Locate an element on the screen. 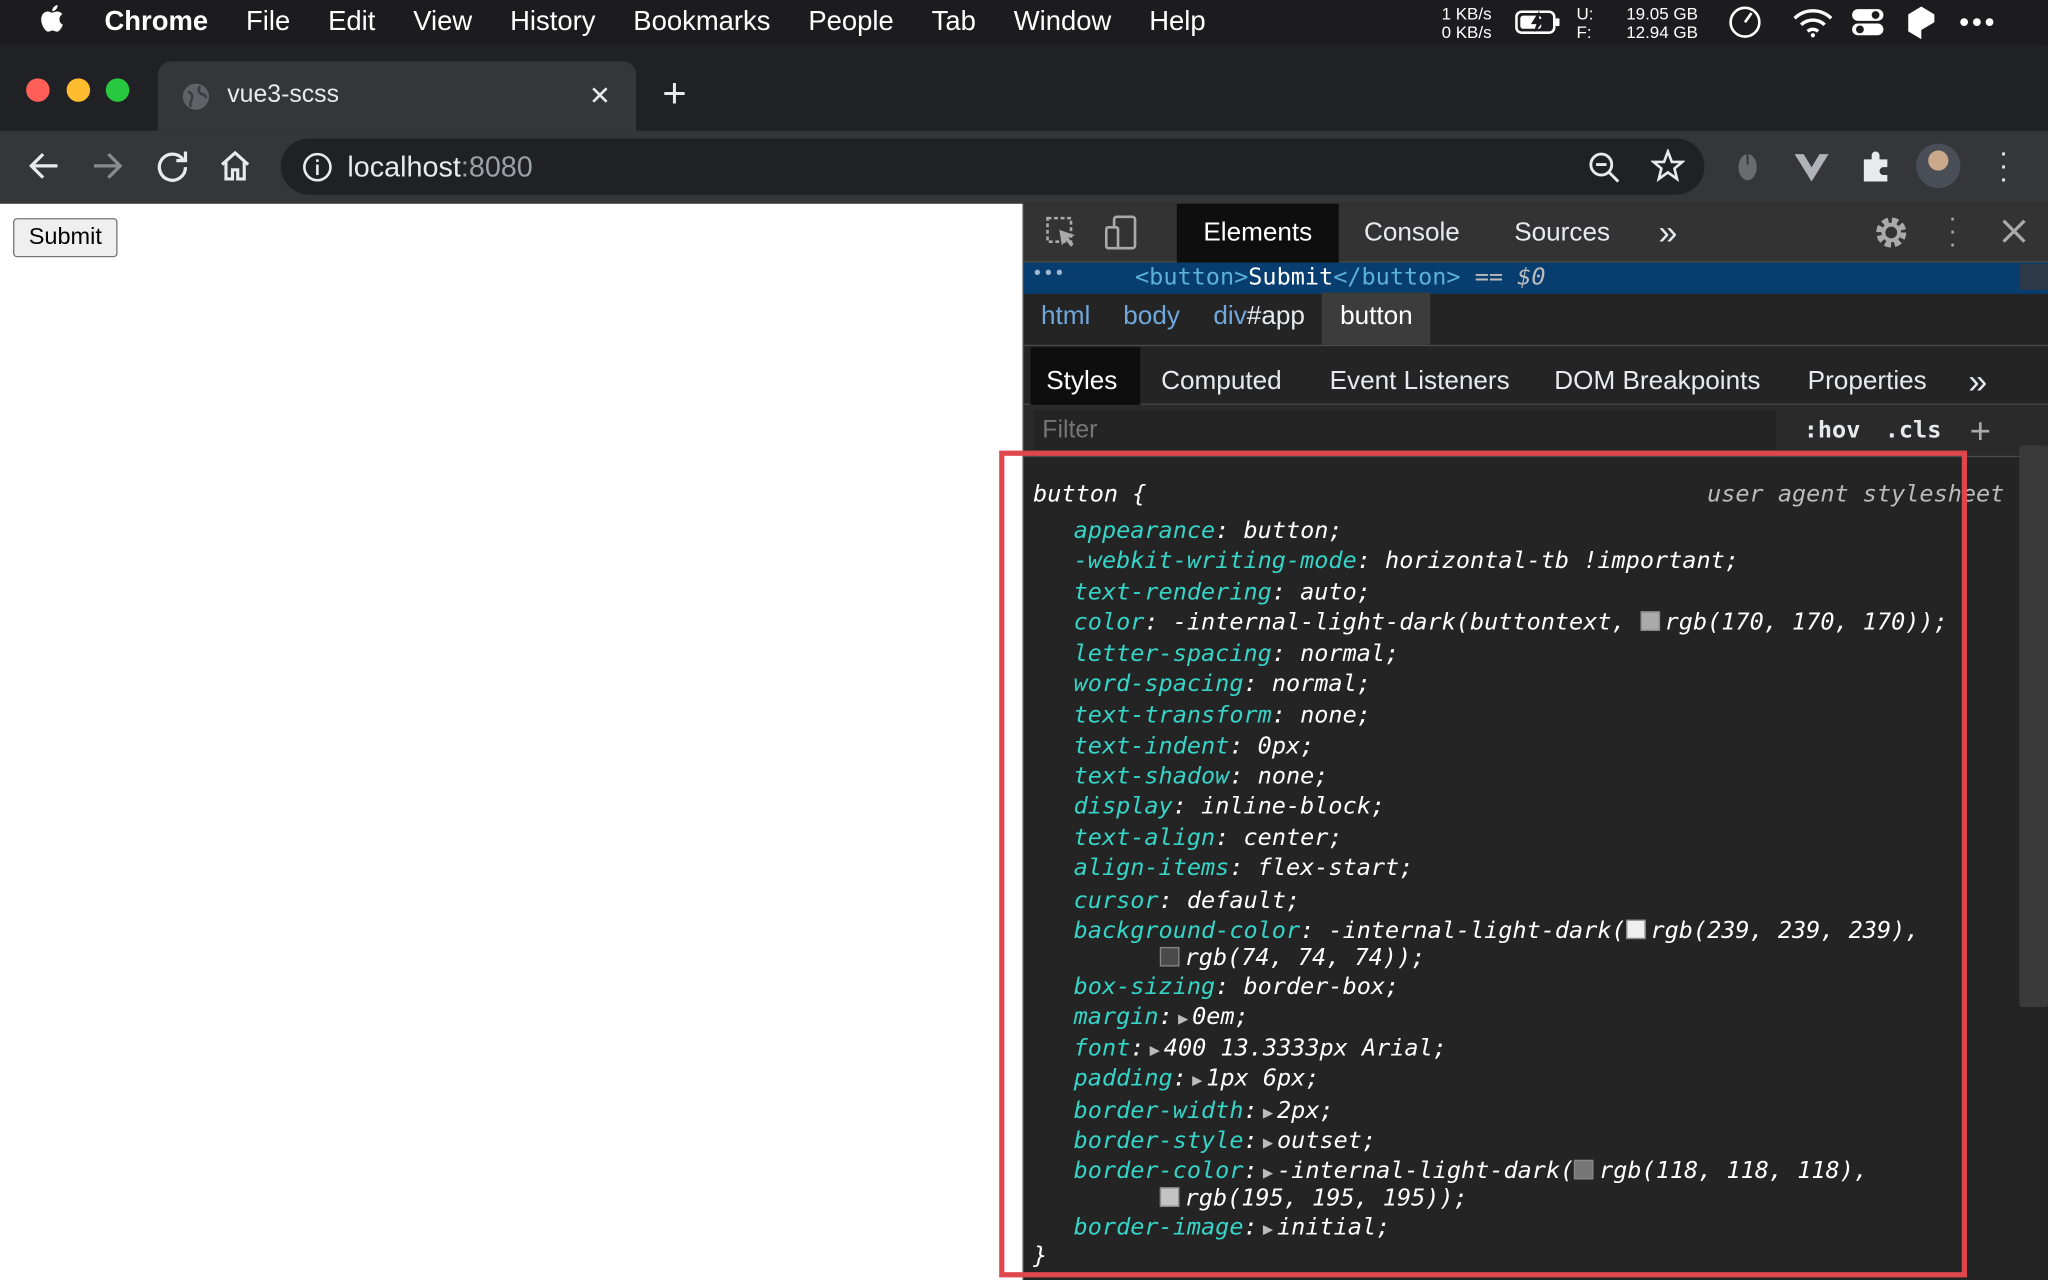  tab-dom-breakpoints: DOM Breakpoints is located at coordinates (1657, 381).